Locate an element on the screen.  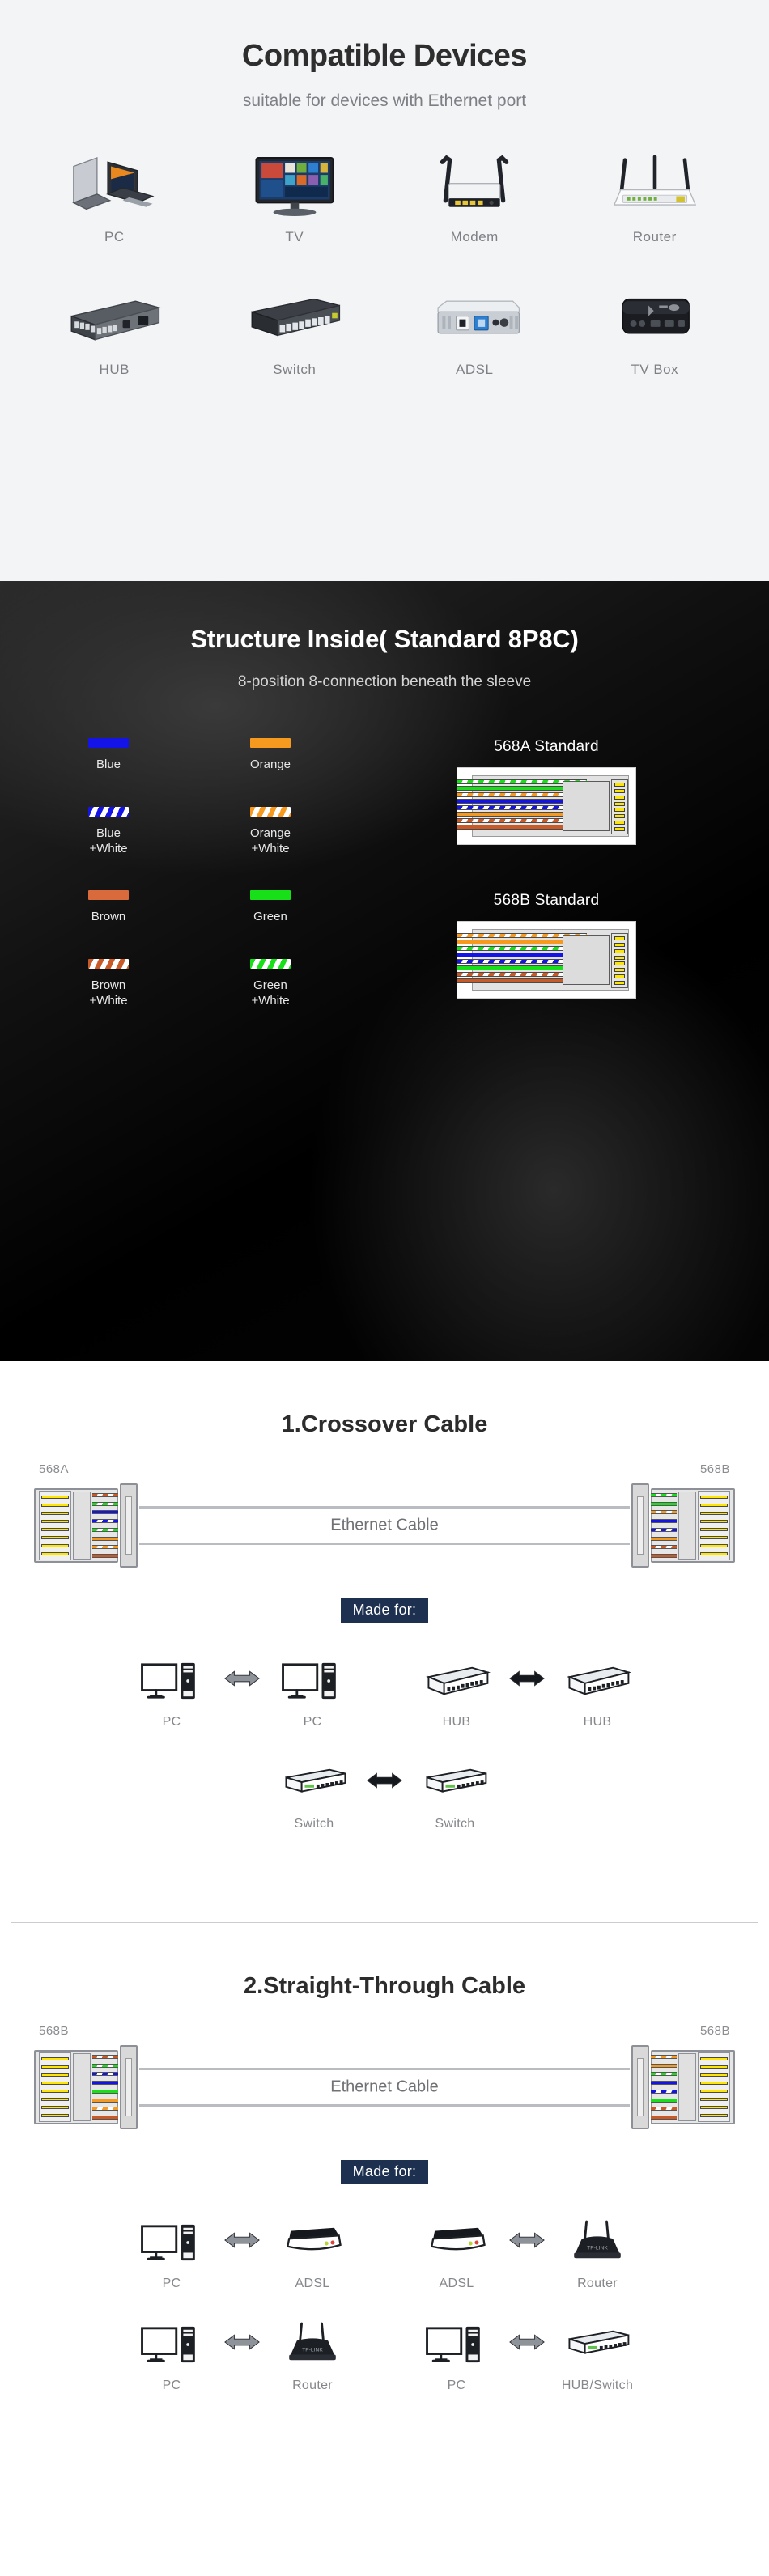
device-pair: PC ADSL is located at coordinates (242, 2252).